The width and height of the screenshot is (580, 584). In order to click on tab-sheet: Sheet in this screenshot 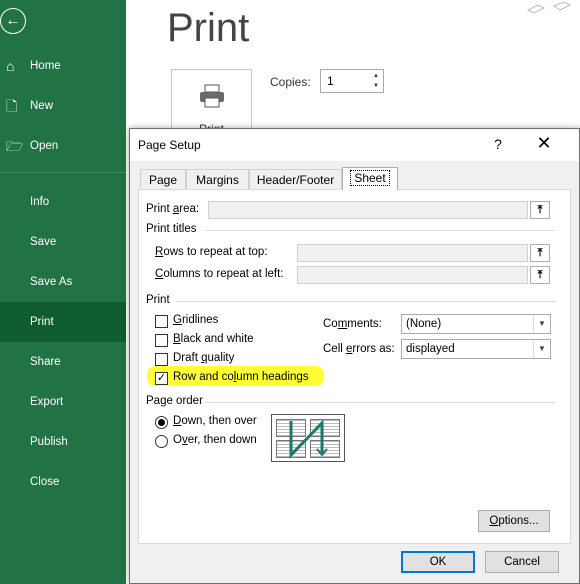, I will do `click(370, 178)`.